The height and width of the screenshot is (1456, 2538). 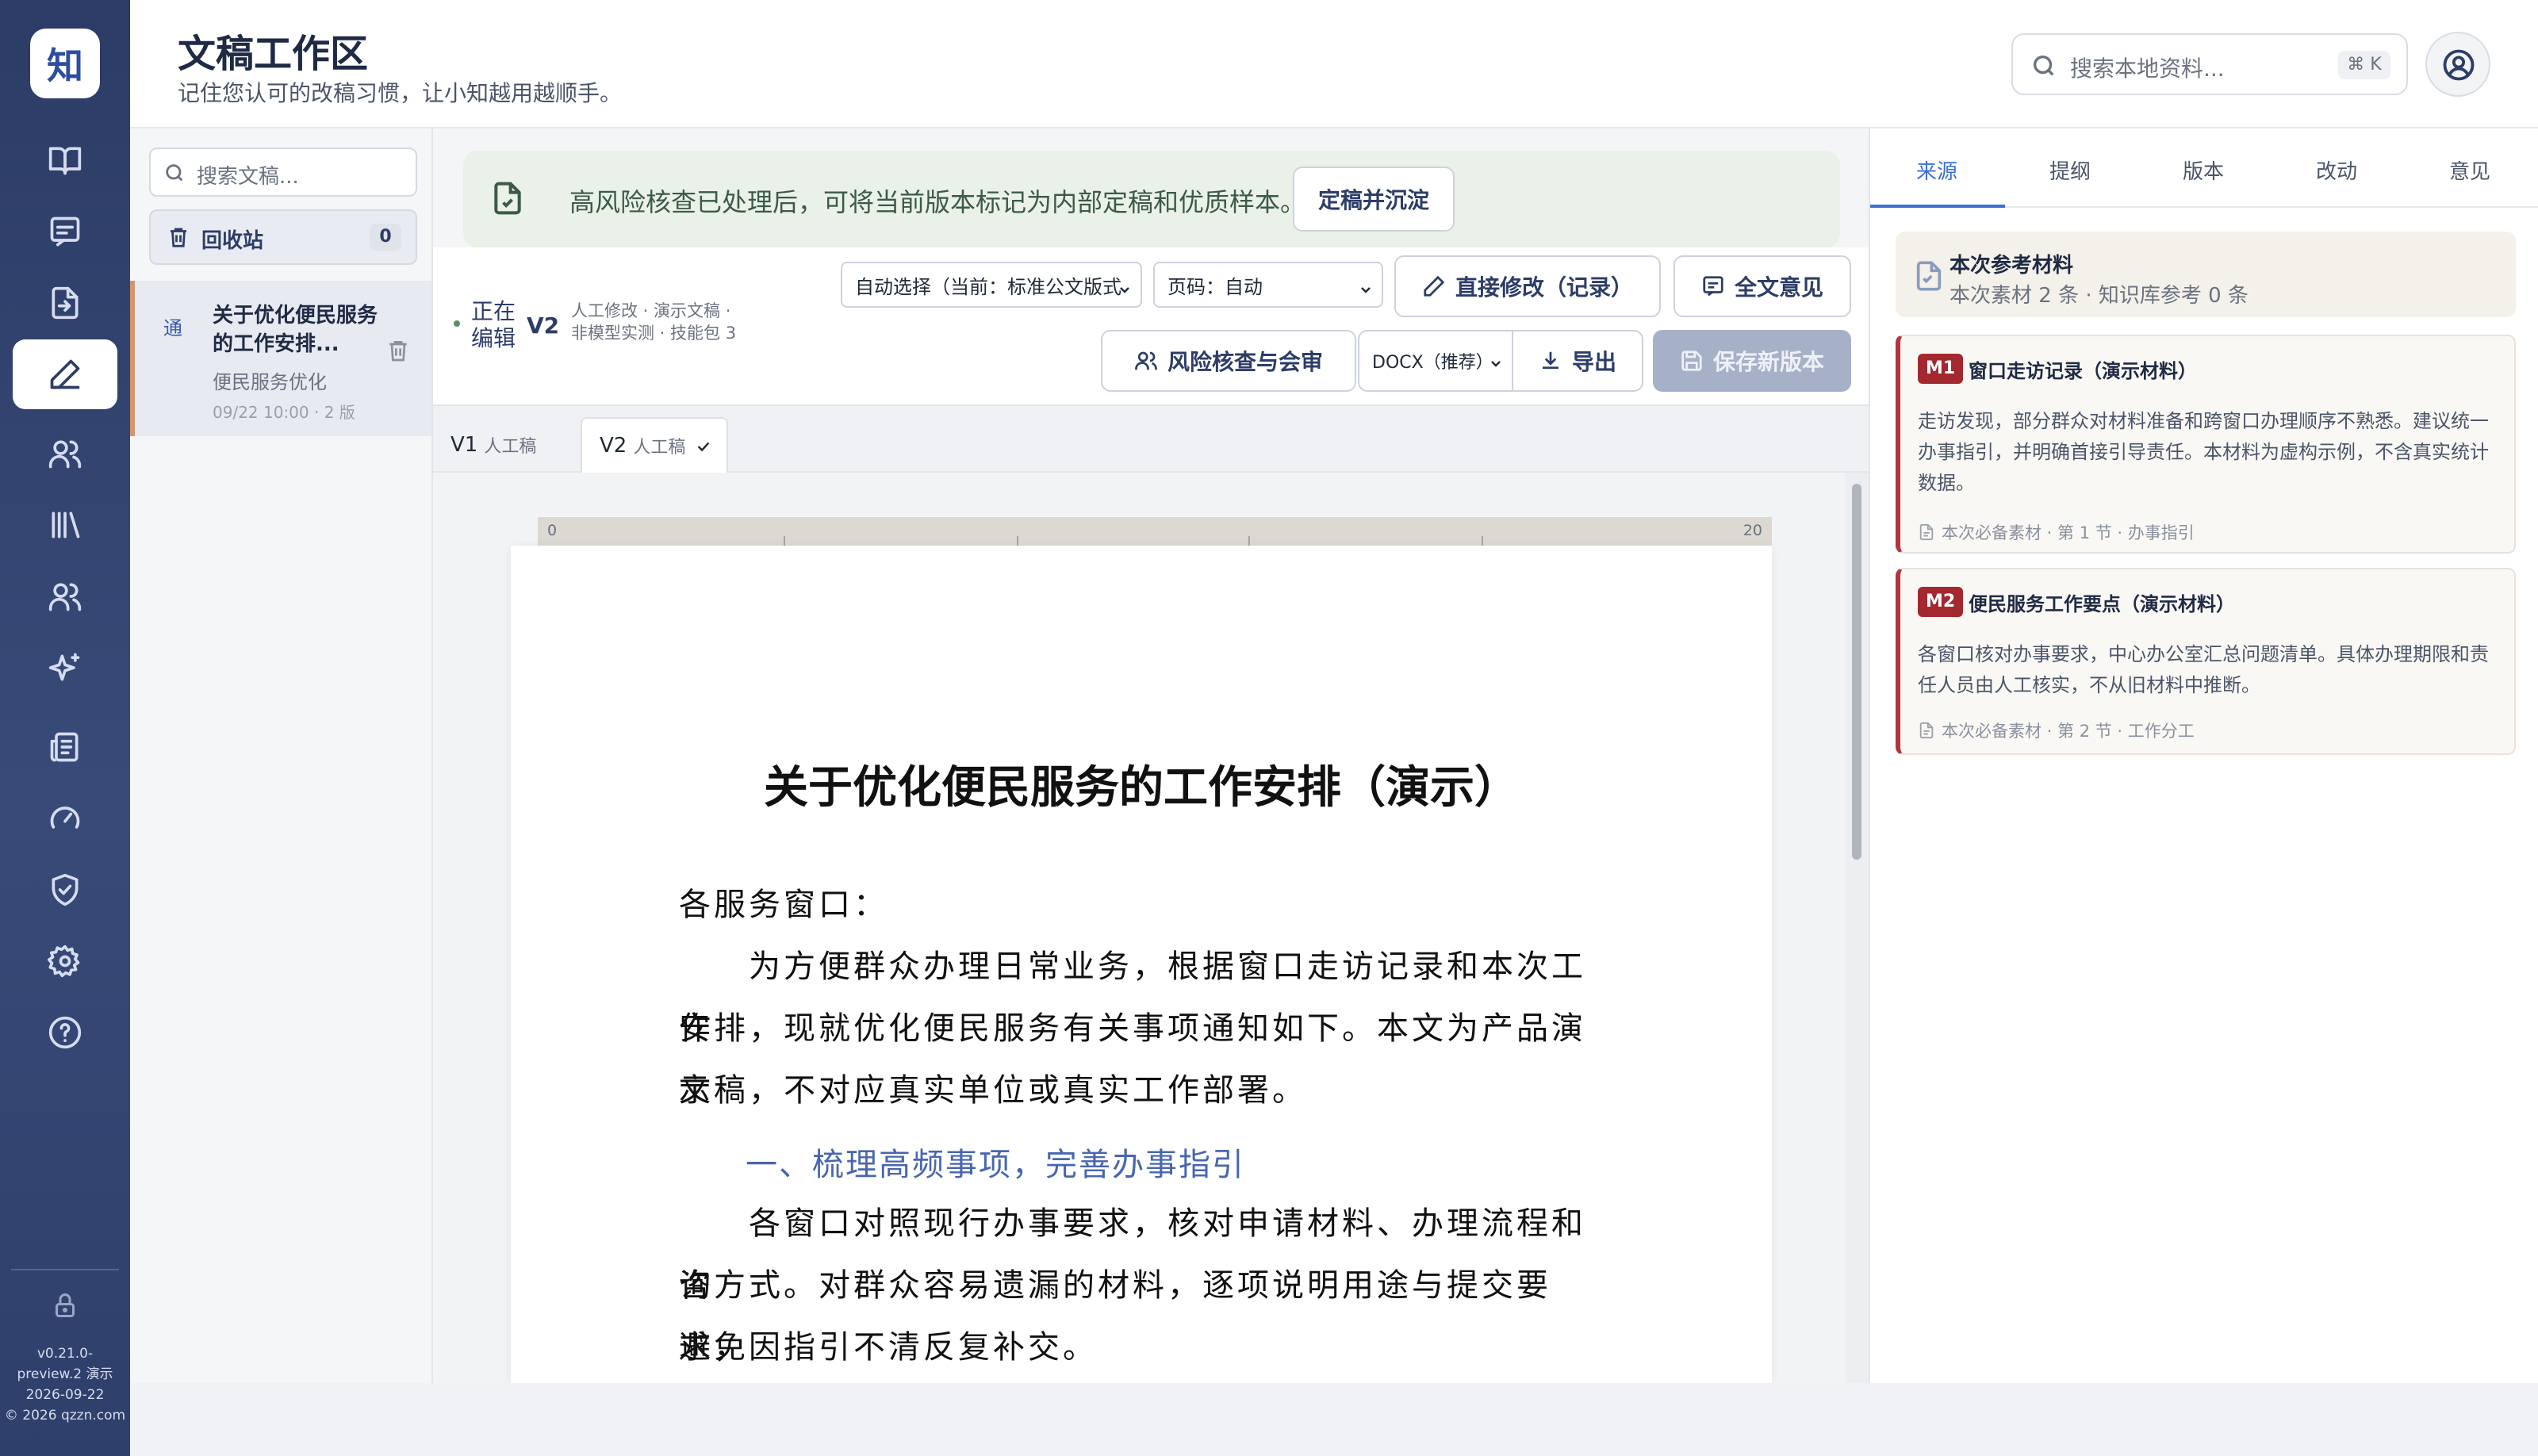 I want to click on export-label: 导出, so click(x=1593, y=362).